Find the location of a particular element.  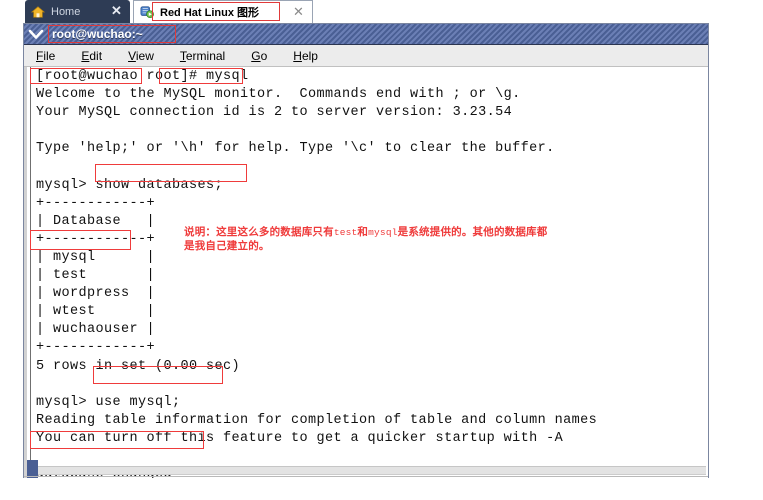

menu-item-terminal: Terminal is located at coordinates (202, 56).